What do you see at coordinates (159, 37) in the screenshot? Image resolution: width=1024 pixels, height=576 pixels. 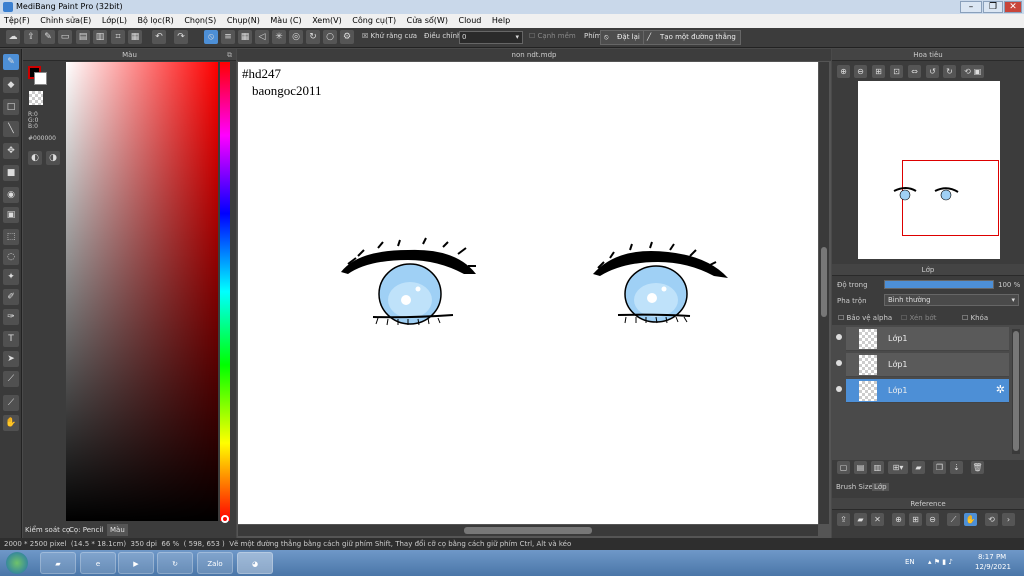 I see `undo-icon: ↶` at bounding box center [159, 37].